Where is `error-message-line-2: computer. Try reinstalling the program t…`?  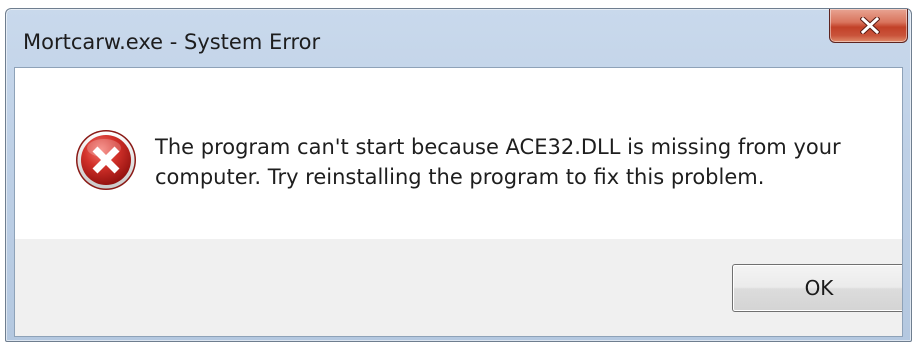 error-message-line-2: computer. Try reinstalling the program t… is located at coordinates (460, 177).